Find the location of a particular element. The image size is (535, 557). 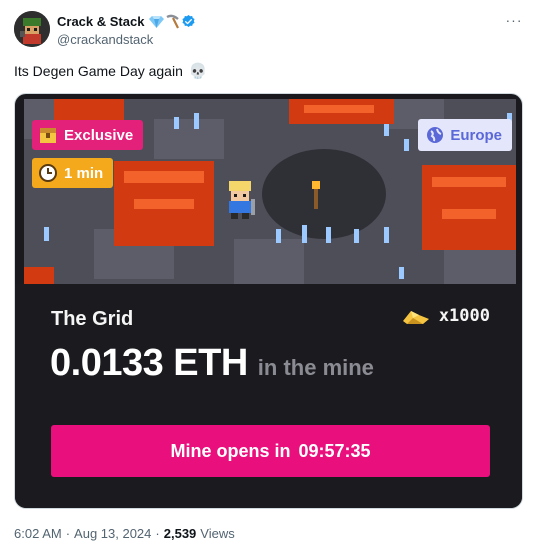

avatar is located at coordinates (32, 29).